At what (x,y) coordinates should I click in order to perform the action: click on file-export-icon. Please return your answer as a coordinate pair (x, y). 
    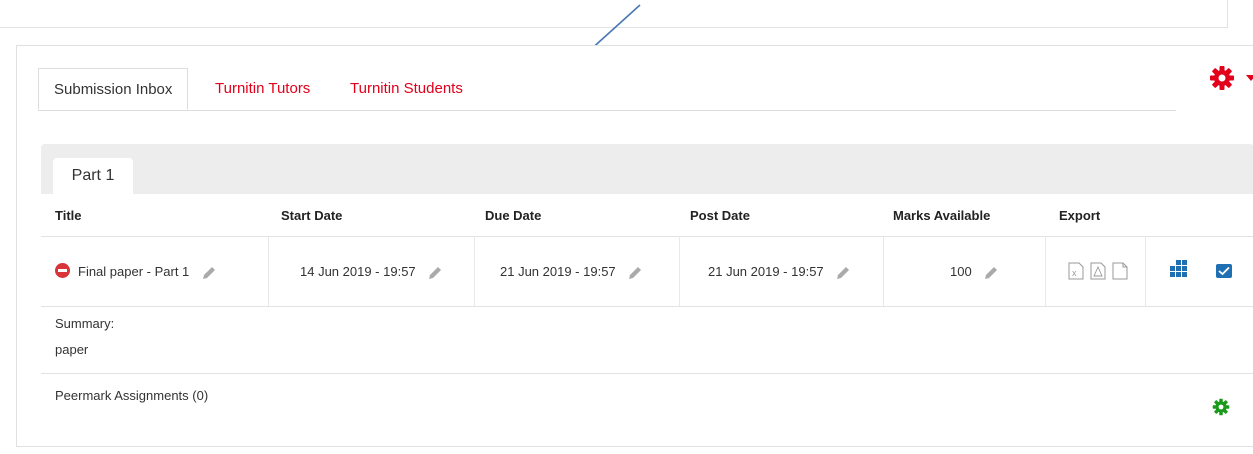
    Looking at the image, I should click on (1120, 271).